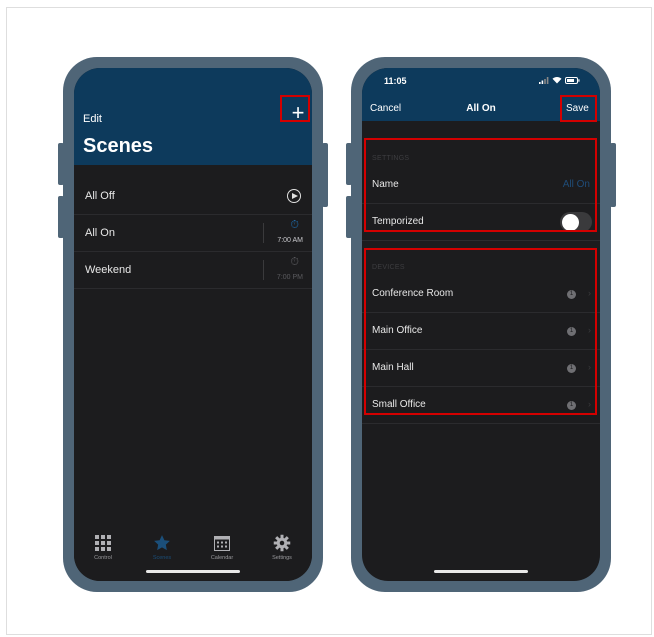 This screenshot has height=637, width=654. What do you see at coordinates (118, 146) in the screenshot?
I see `page-title: Scenes` at bounding box center [118, 146].